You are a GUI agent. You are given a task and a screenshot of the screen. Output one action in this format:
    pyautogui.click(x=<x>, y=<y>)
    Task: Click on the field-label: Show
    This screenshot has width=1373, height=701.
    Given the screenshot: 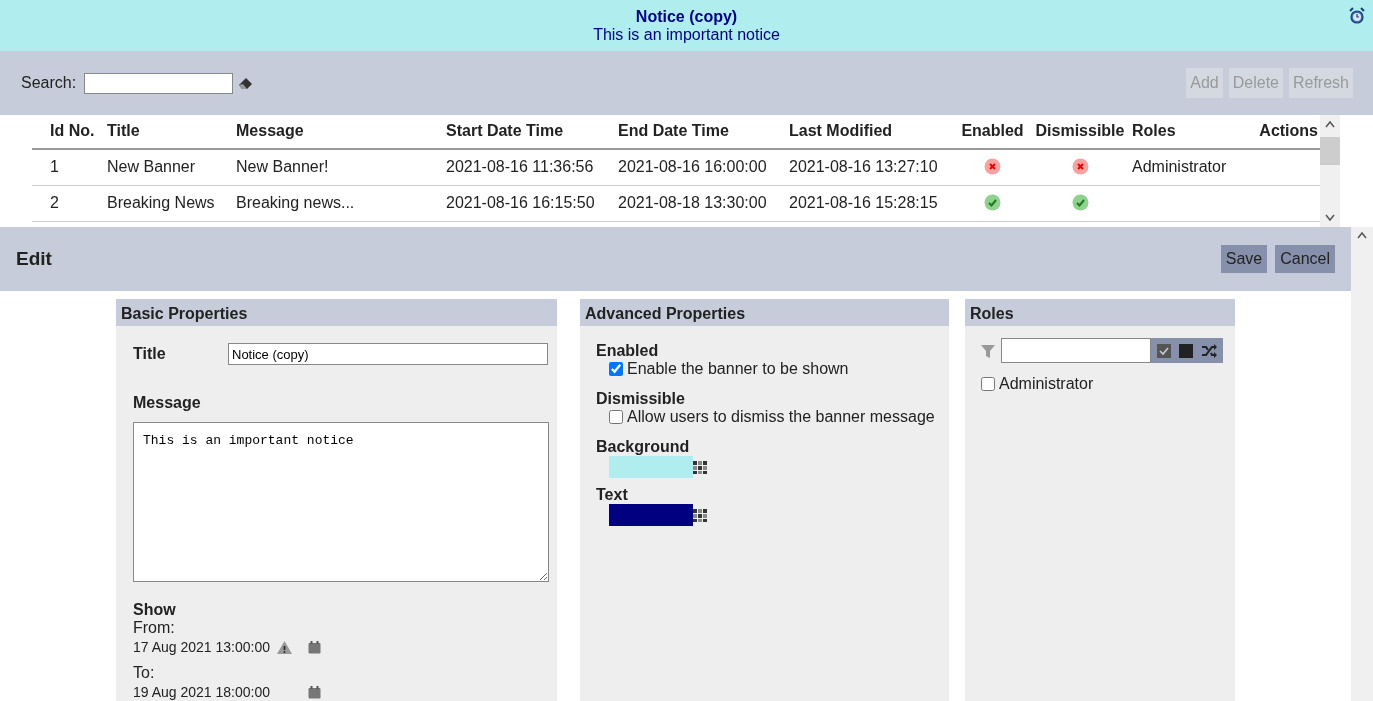 What is the action you would take?
    pyautogui.click(x=155, y=610)
    